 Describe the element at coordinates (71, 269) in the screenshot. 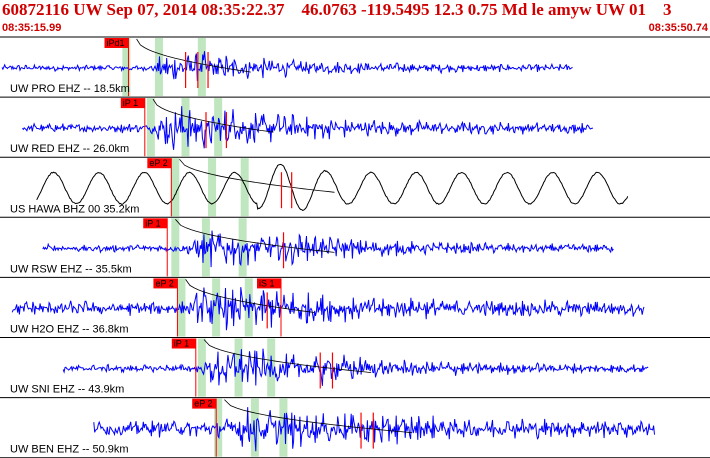

I see `station-label: UW RSW EHZ -- 35.5km` at that location.